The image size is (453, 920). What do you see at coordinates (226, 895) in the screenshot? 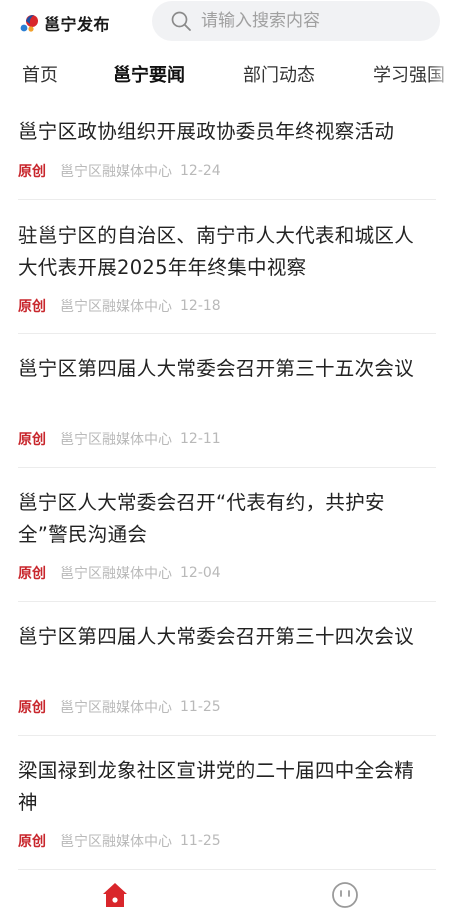
I see `bottom-nav` at bounding box center [226, 895].